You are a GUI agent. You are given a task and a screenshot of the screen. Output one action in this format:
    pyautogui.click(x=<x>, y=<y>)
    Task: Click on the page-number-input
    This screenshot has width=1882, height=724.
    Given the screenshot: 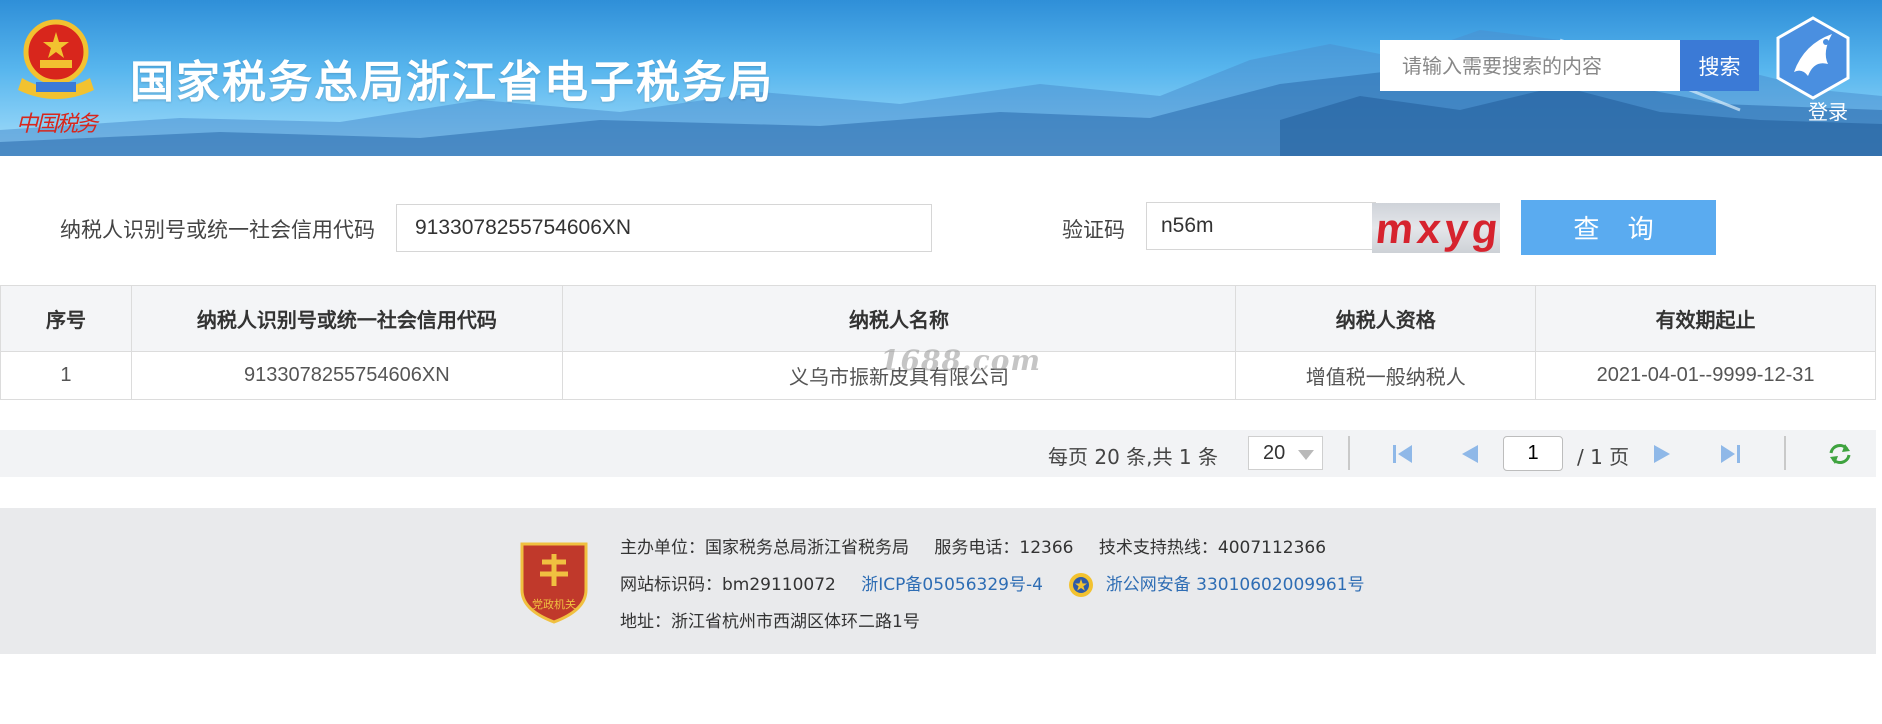 What is the action you would take?
    pyautogui.click(x=1533, y=453)
    